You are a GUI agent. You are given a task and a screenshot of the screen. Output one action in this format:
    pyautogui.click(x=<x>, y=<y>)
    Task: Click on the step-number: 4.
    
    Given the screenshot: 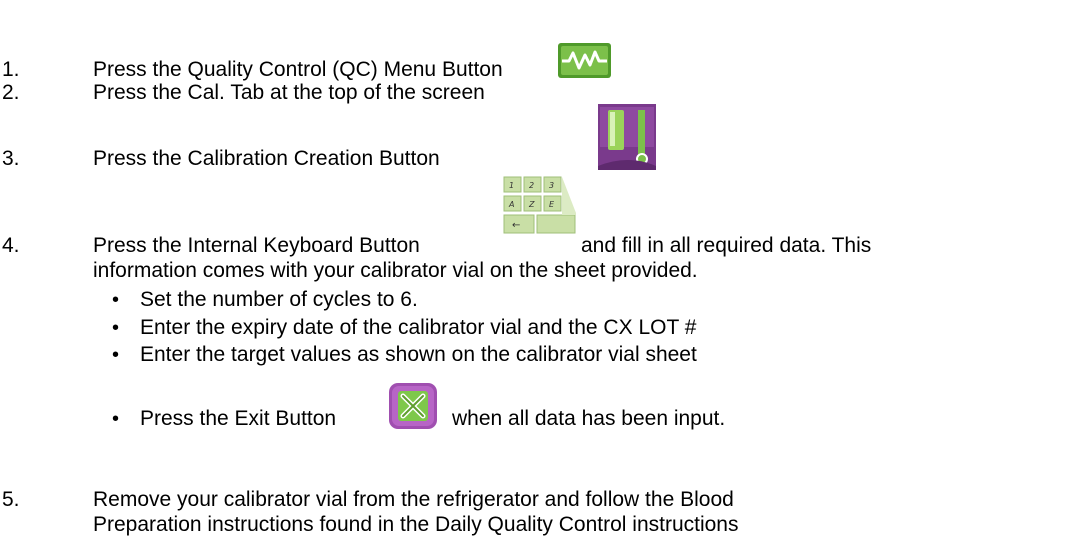 What is the action you would take?
    pyautogui.click(x=11, y=245)
    